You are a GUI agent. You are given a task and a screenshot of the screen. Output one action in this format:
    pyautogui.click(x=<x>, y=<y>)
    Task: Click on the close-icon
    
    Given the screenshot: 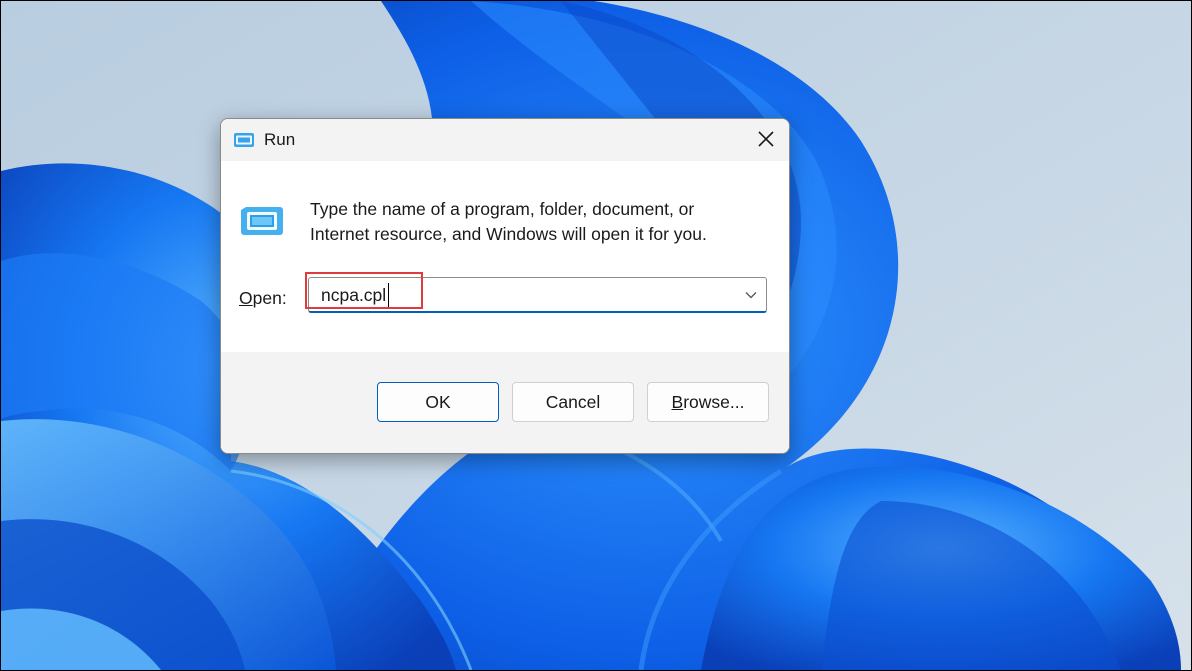 What is the action you would take?
    pyautogui.click(x=766, y=139)
    